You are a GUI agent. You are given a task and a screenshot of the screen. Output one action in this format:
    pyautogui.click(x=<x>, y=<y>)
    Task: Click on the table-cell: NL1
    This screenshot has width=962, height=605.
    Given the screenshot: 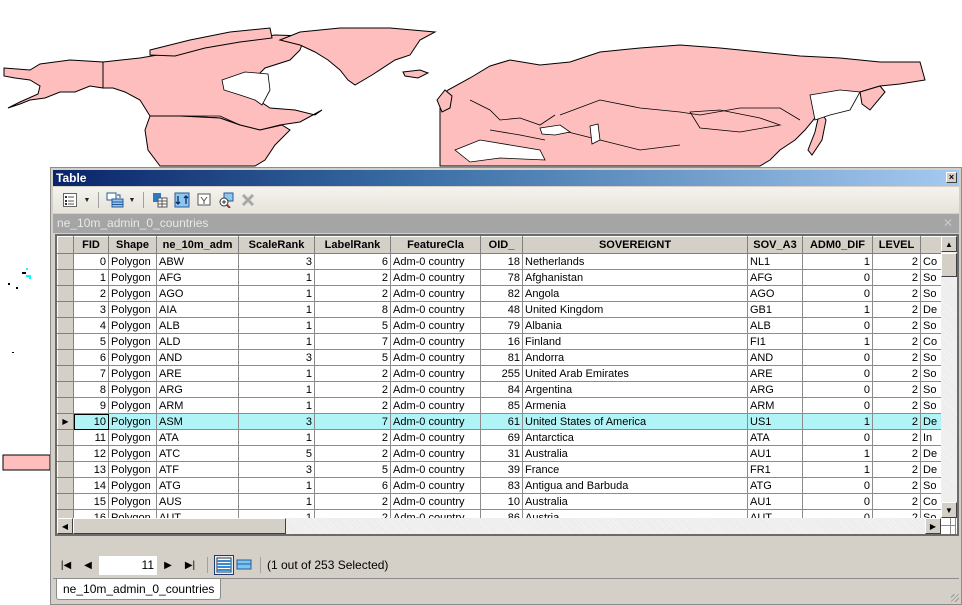 What is the action you would take?
    pyautogui.click(x=775, y=261)
    